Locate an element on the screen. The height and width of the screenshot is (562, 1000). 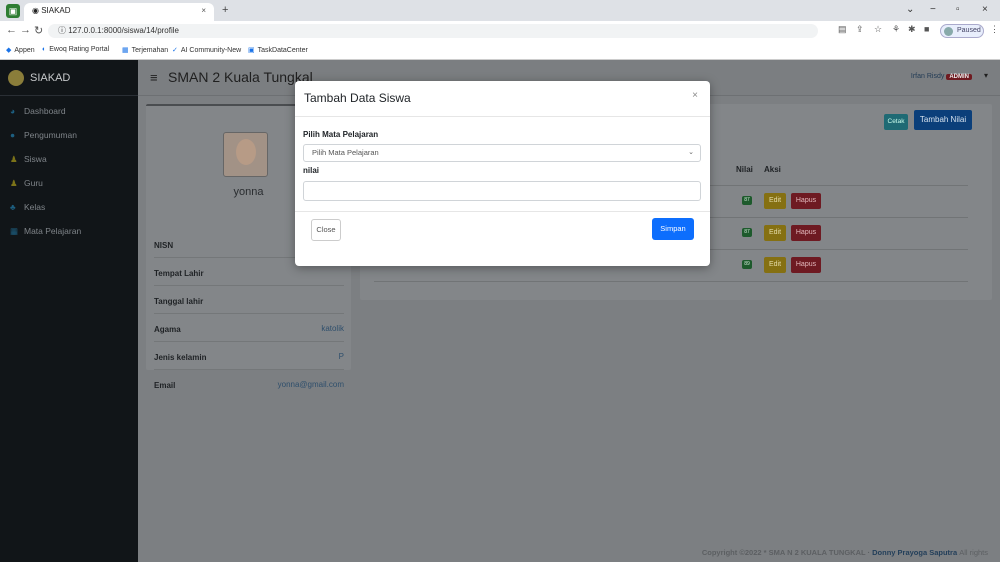
sidepanel-icon: ■ is located at coordinates (926, 29).